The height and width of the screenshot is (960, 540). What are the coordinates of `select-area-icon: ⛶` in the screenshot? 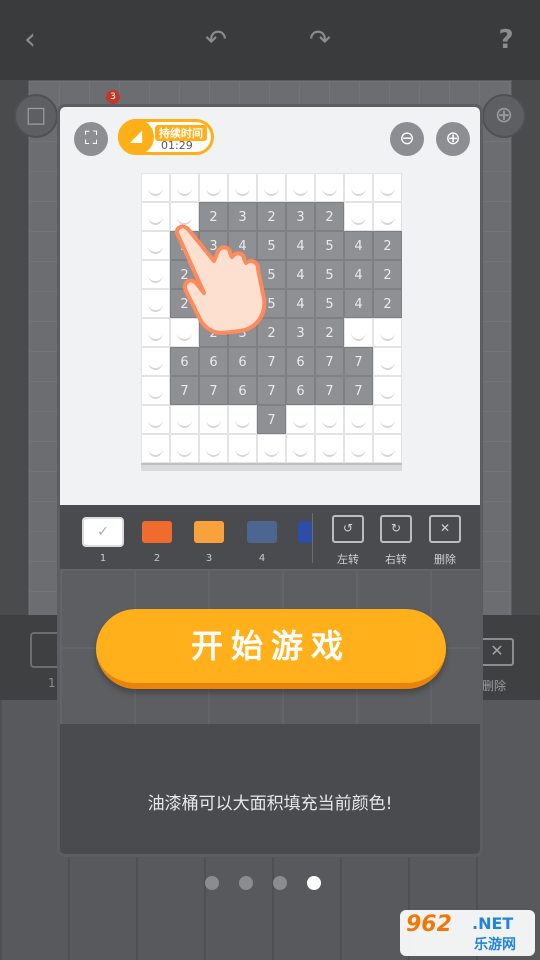 It's located at (91, 139).